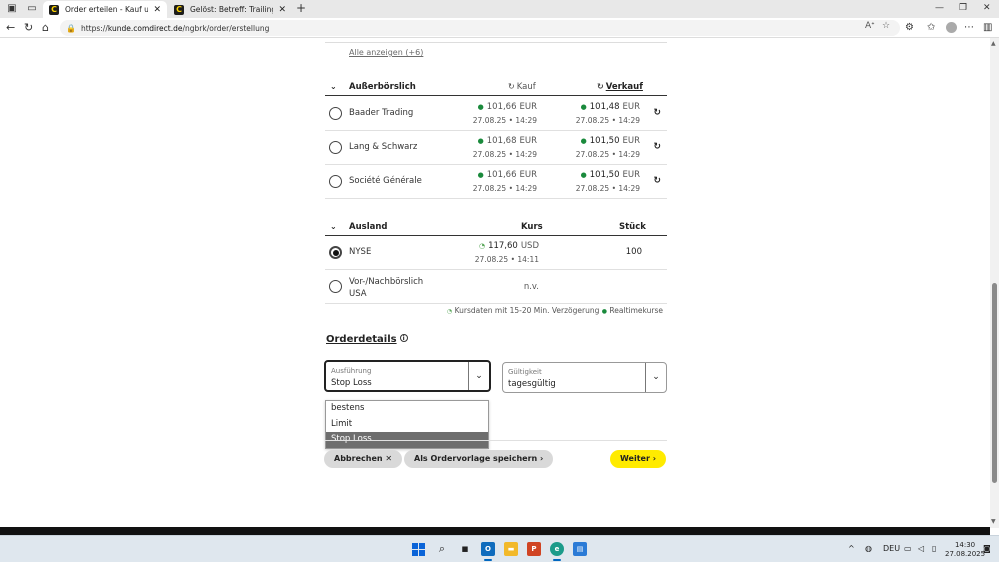  Describe the element at coordinates (532, 384) in the screenshot. I see `select-value: tagesgültig` at that location.